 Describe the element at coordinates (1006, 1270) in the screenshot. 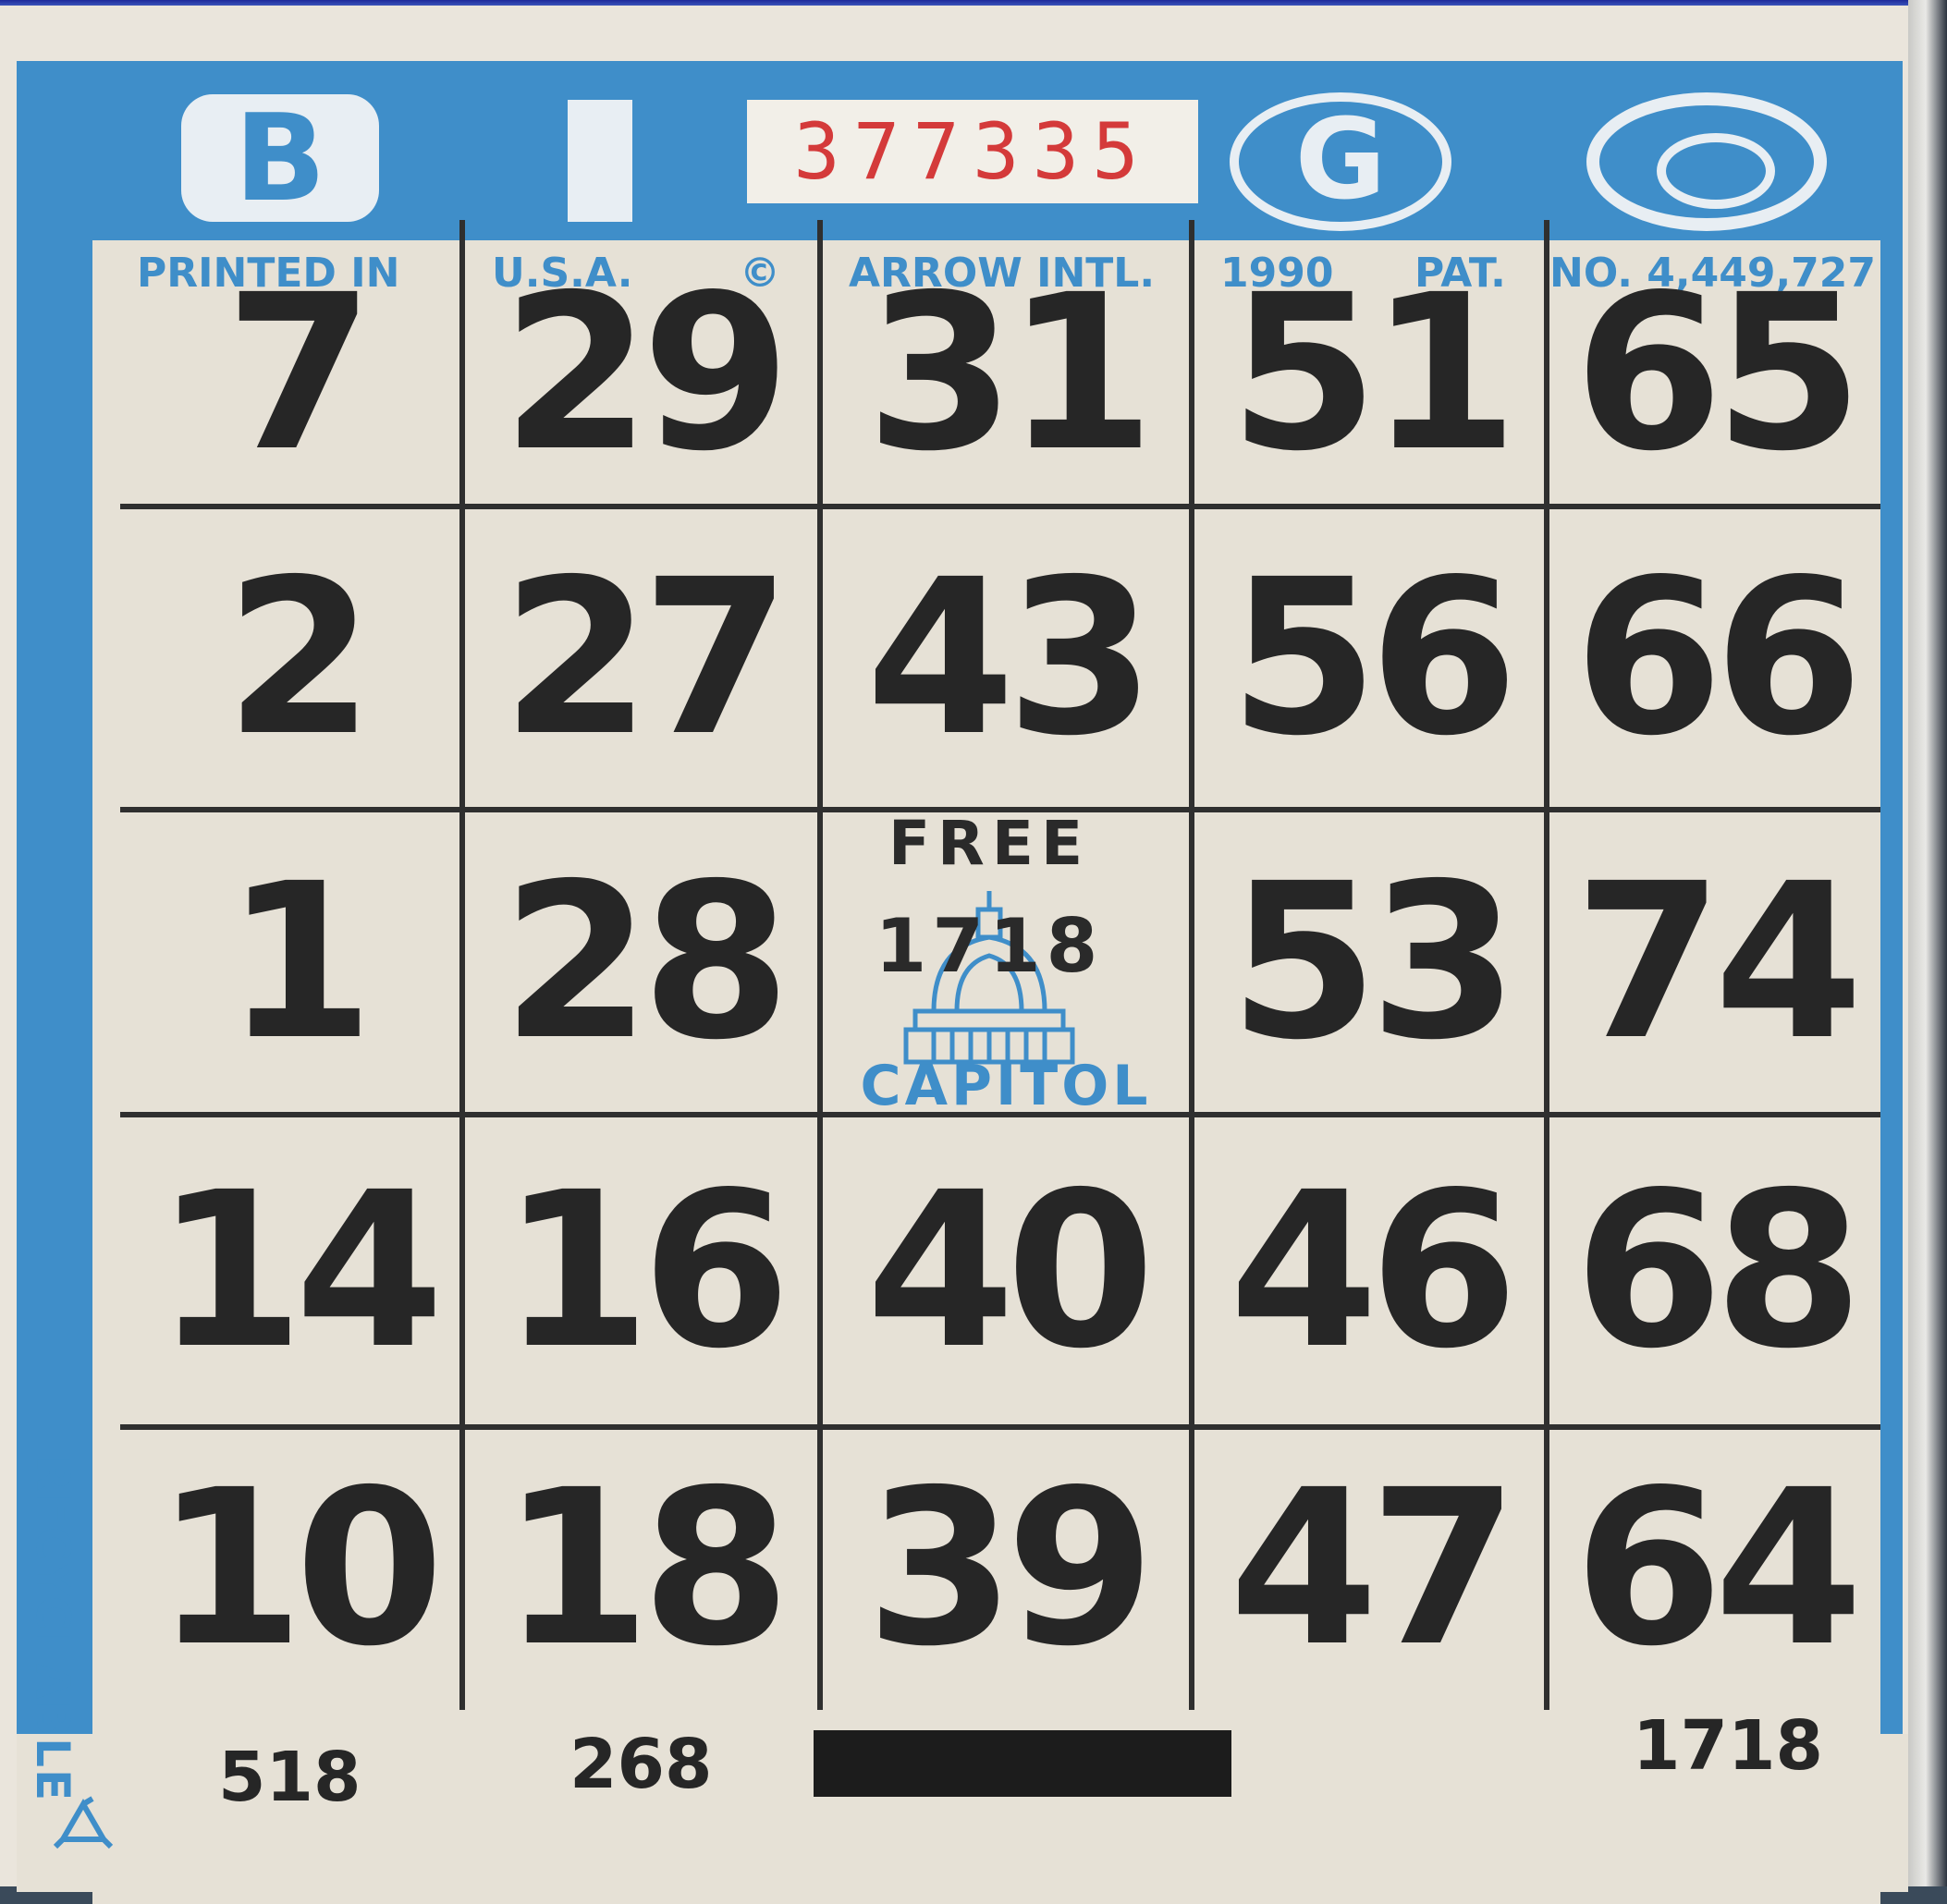

I see `cell-n4: 40` at that location.